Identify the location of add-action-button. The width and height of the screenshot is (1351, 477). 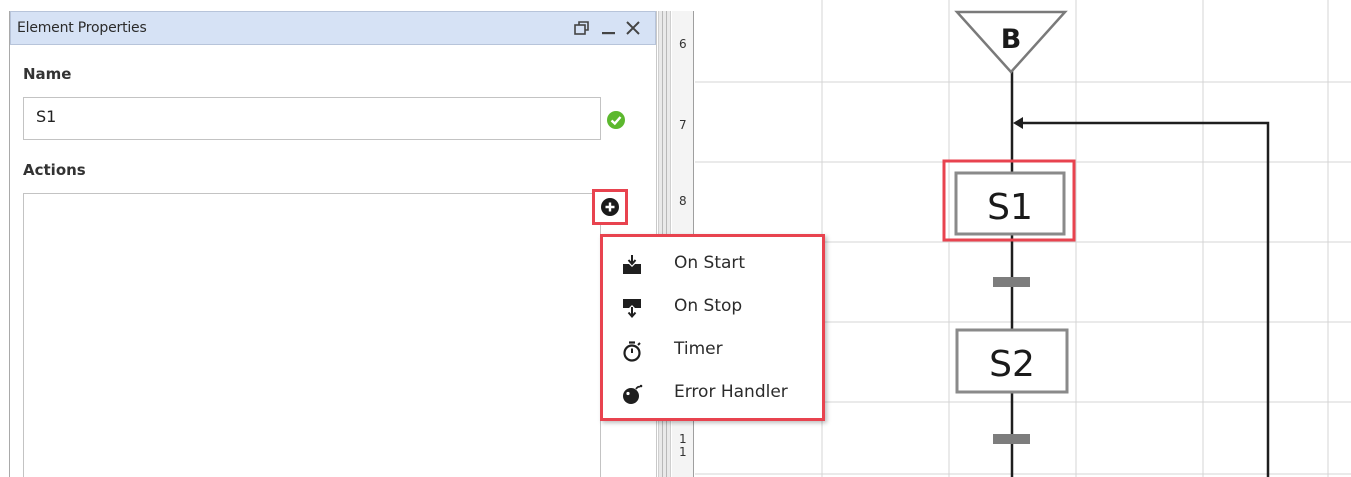
(610, 207).